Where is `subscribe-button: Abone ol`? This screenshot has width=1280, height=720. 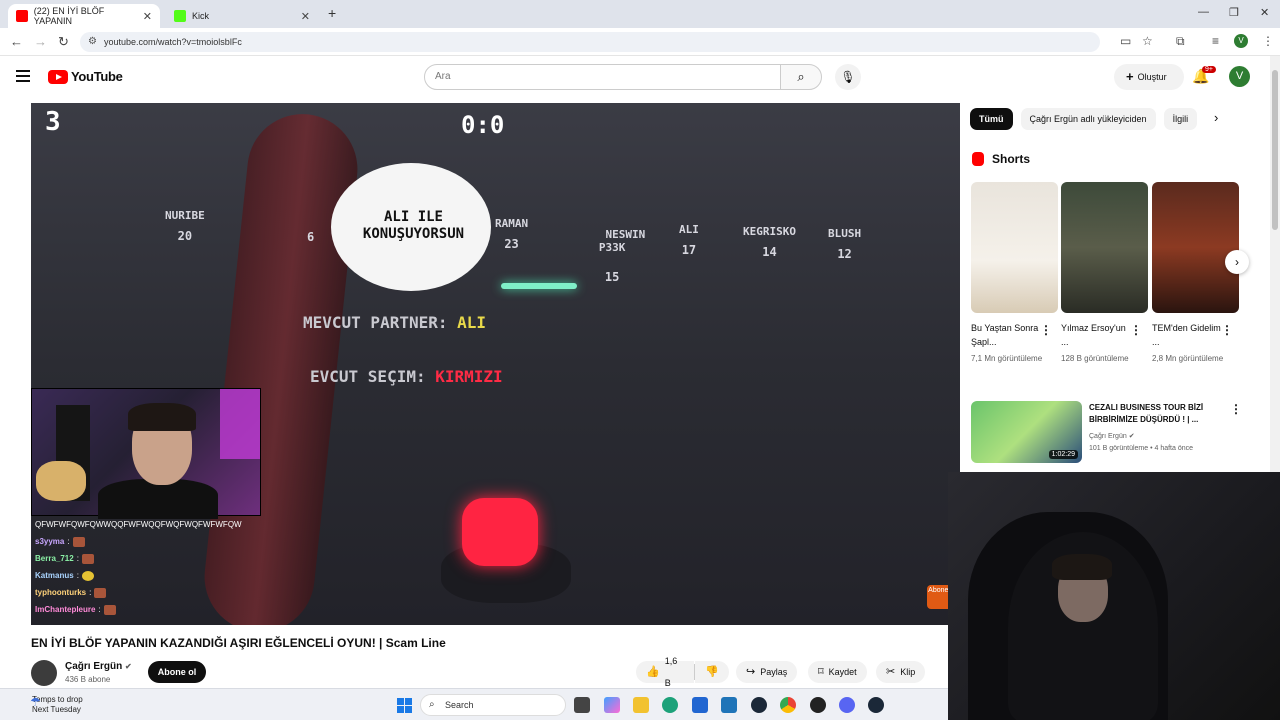 subscribe-button: Abone ol is located at coordinates (177, 672).